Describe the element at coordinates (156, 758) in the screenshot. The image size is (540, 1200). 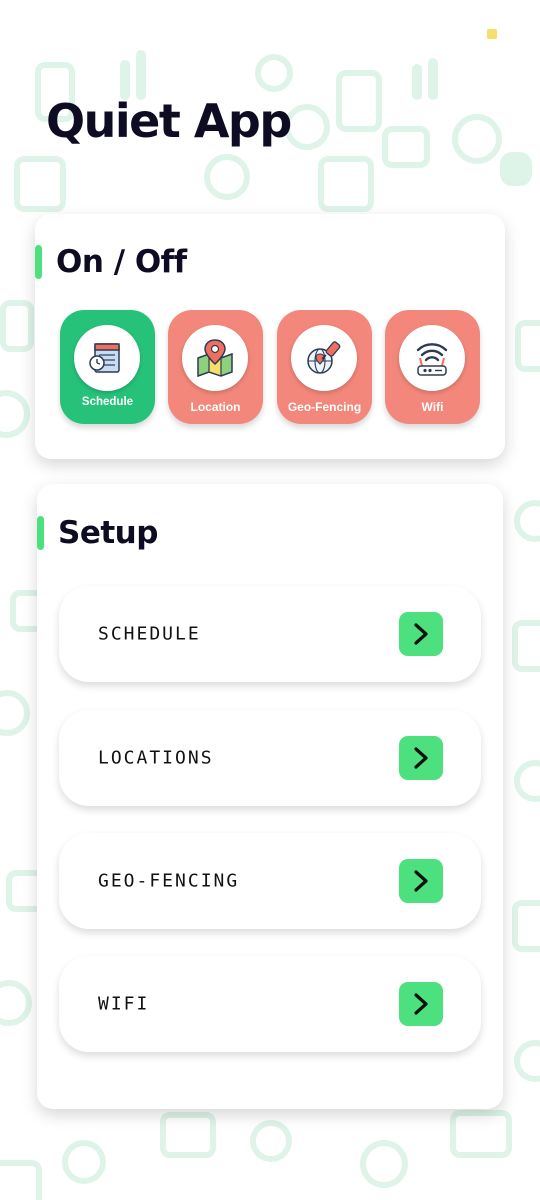
I see `setup-item-label: LOCATIONS` at that location.